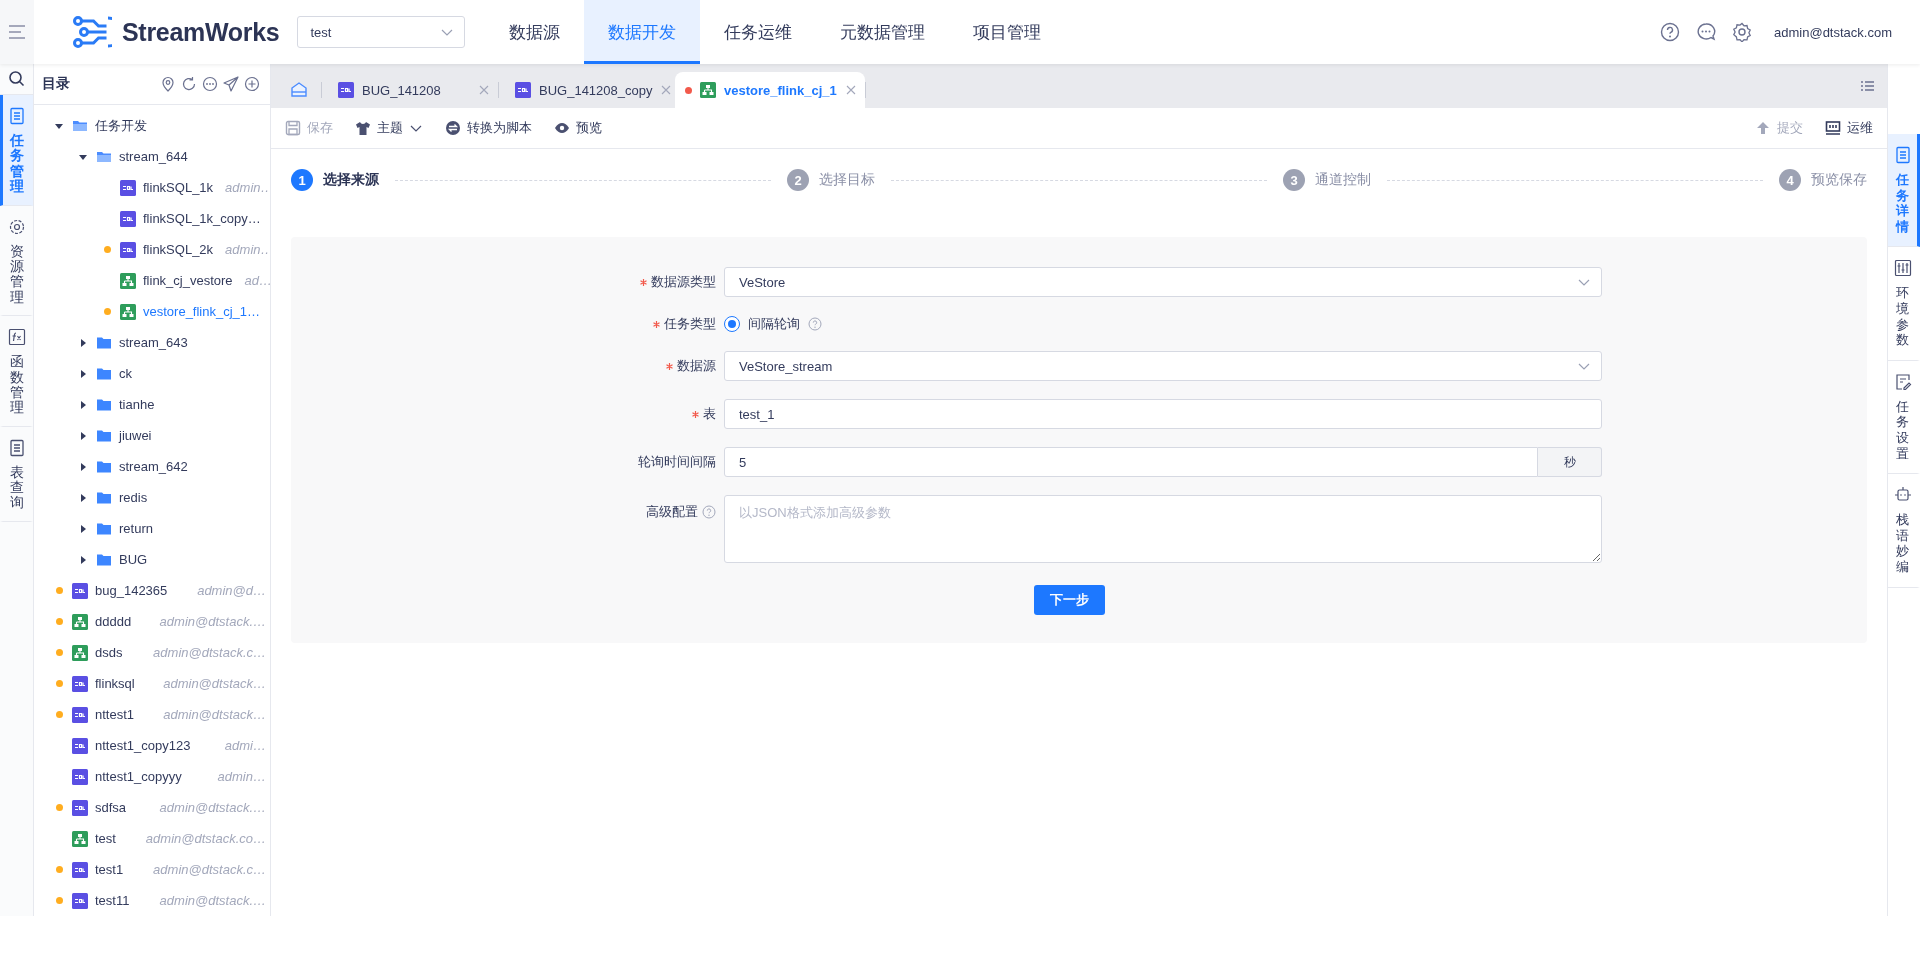 Image resolution: width=1920 pixels, height=958 pixels. What do you see at coordinates (1904, 191) in the screenshot?
I see `rail-tab: 任务详情` at bounding box center [1904, 191].